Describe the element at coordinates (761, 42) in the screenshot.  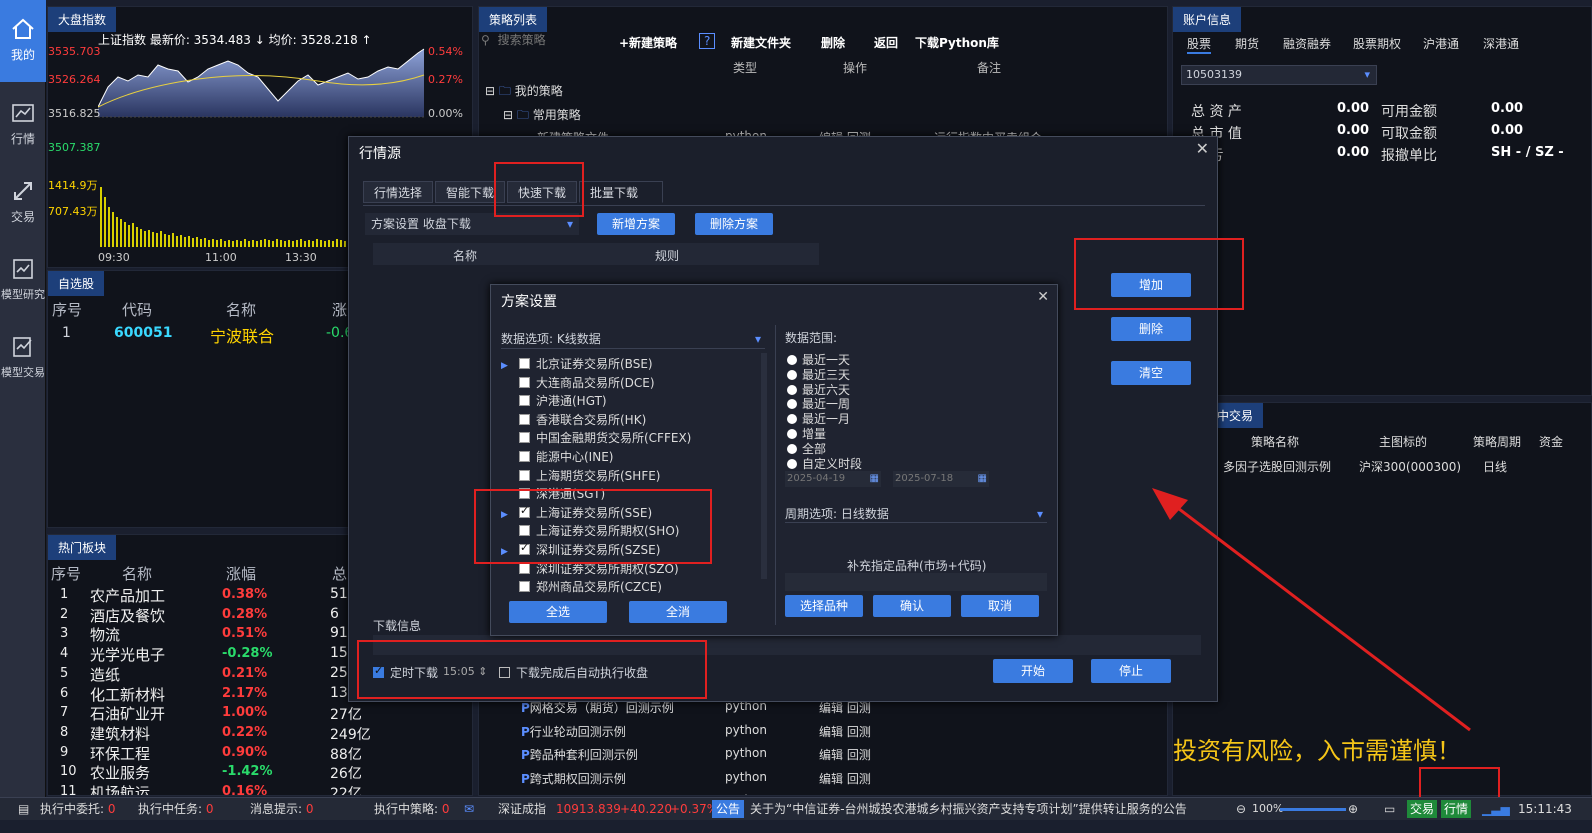
I see `new-folder-button: 新建文件夹` at that location.